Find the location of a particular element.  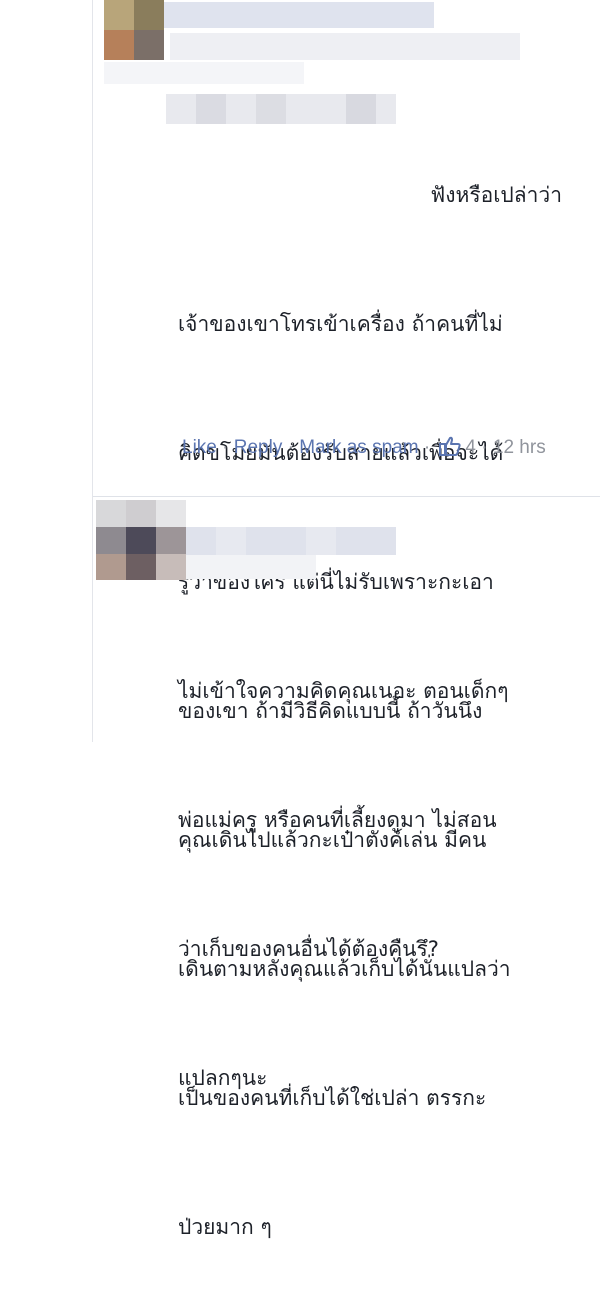

comment-divider is located at coordinates (346, 496).